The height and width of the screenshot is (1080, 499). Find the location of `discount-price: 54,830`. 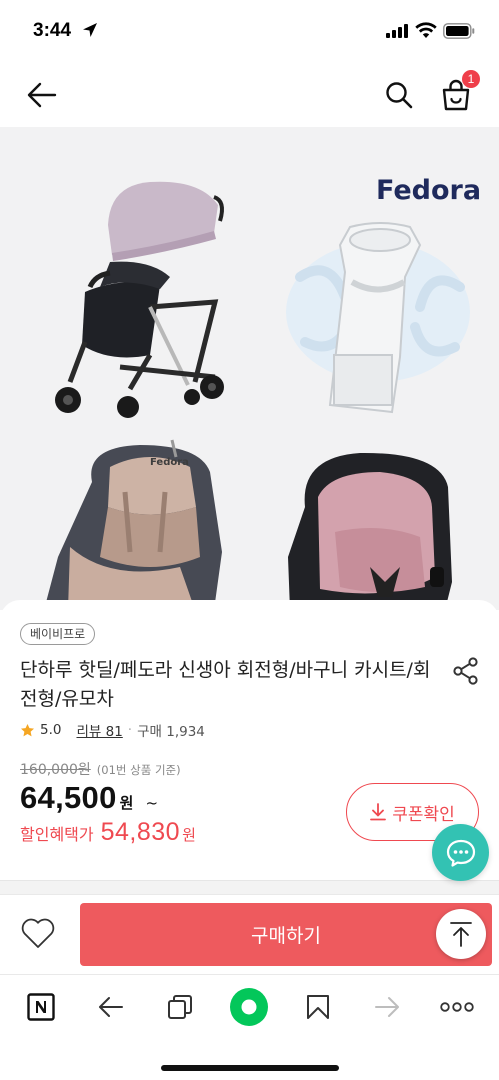

discount-price: 54,830 is located at coordinates (140, 832).